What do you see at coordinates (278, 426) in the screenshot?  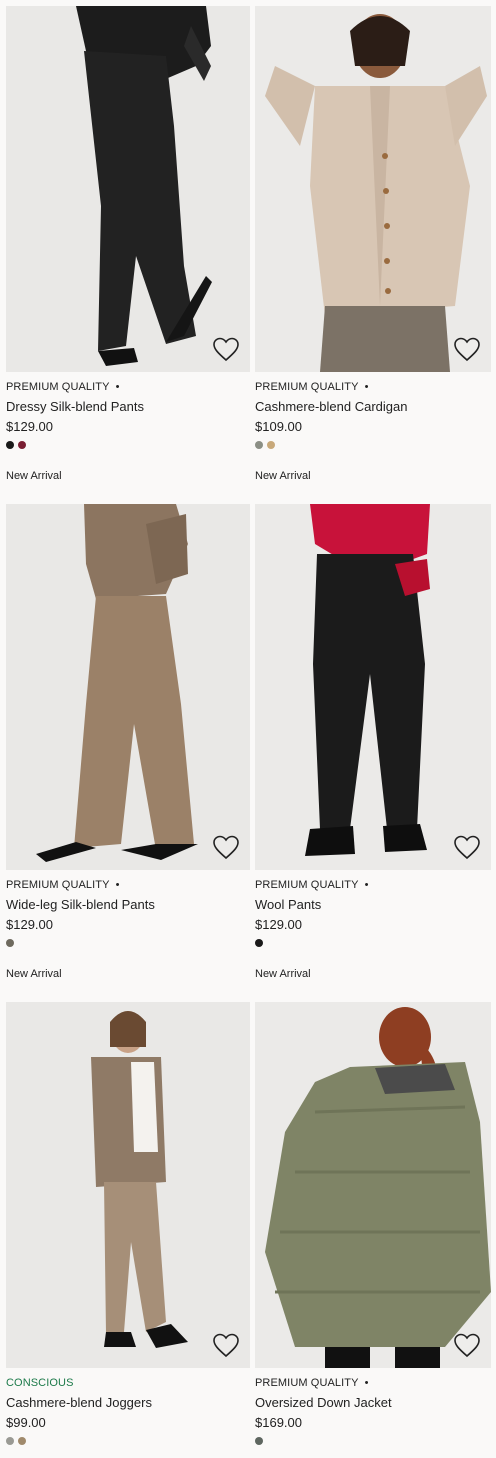 I see `product-price: $109.00` at bounding box center [278, 426].